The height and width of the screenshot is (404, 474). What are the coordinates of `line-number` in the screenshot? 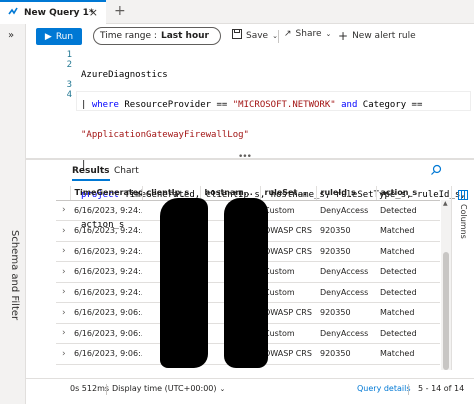 It's located at (64, 75).